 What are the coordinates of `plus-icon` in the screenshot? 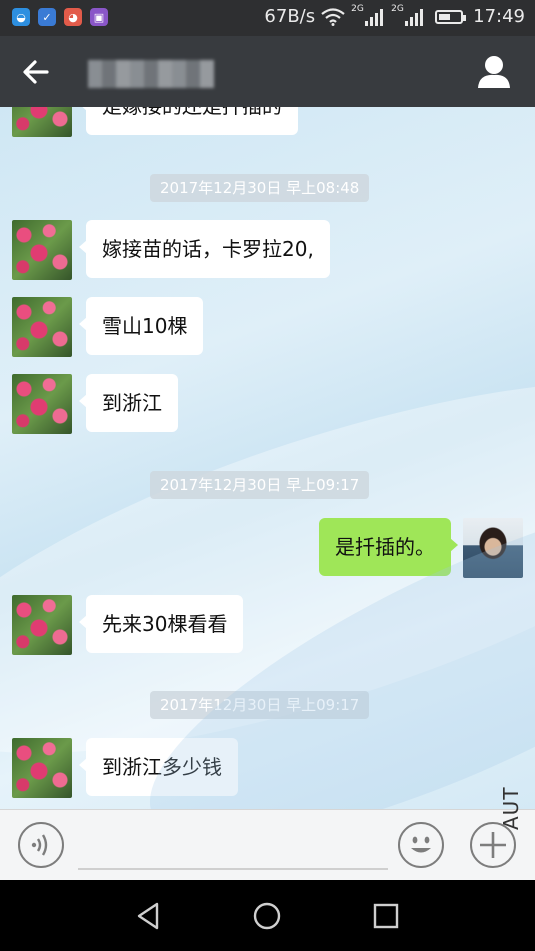 It's located at (493, 845).